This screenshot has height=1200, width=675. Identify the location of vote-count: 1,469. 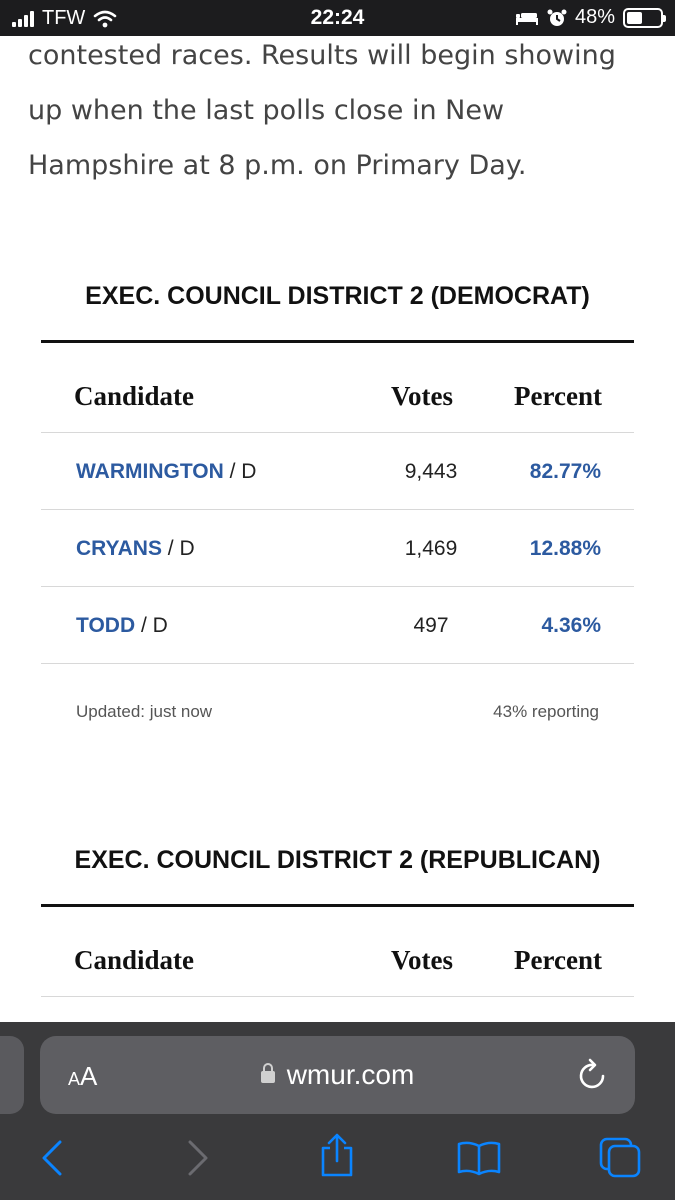
(431, 548).